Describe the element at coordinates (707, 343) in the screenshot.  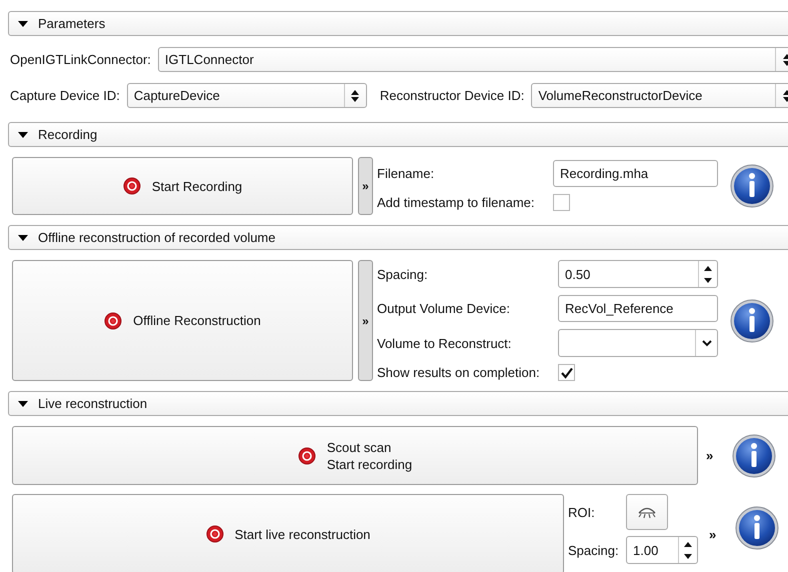
I see `caret-icon` at that location.